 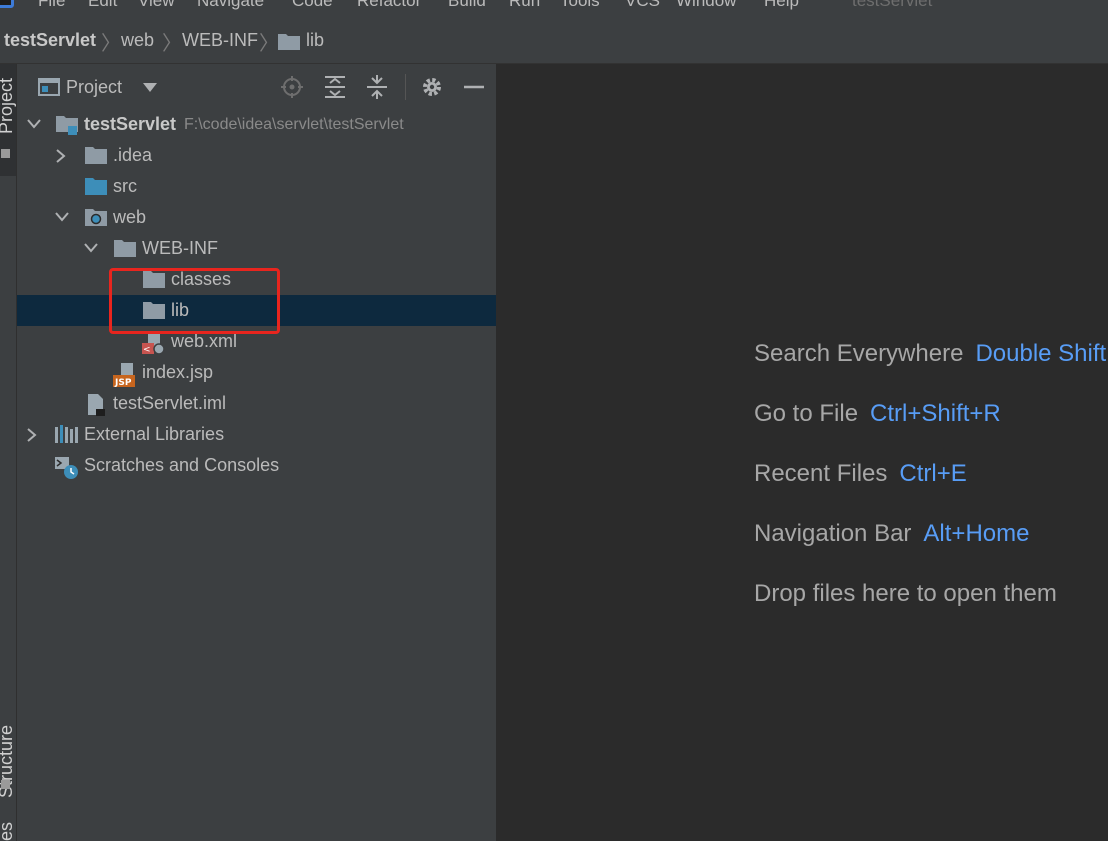 I want to click on breadcrumb-web: web, so click(x=137, y=40).